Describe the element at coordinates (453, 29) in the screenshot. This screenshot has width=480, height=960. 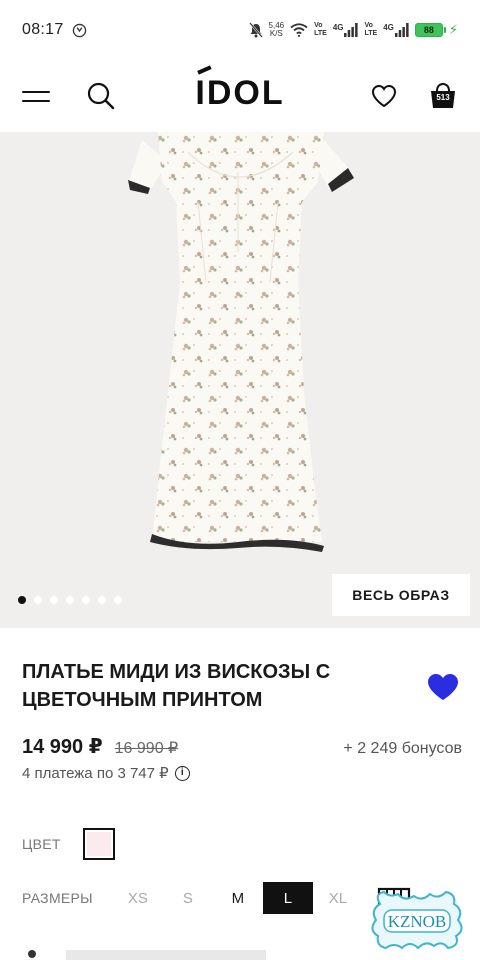
I see `charging-bolt-icon: ⚡` at that location.